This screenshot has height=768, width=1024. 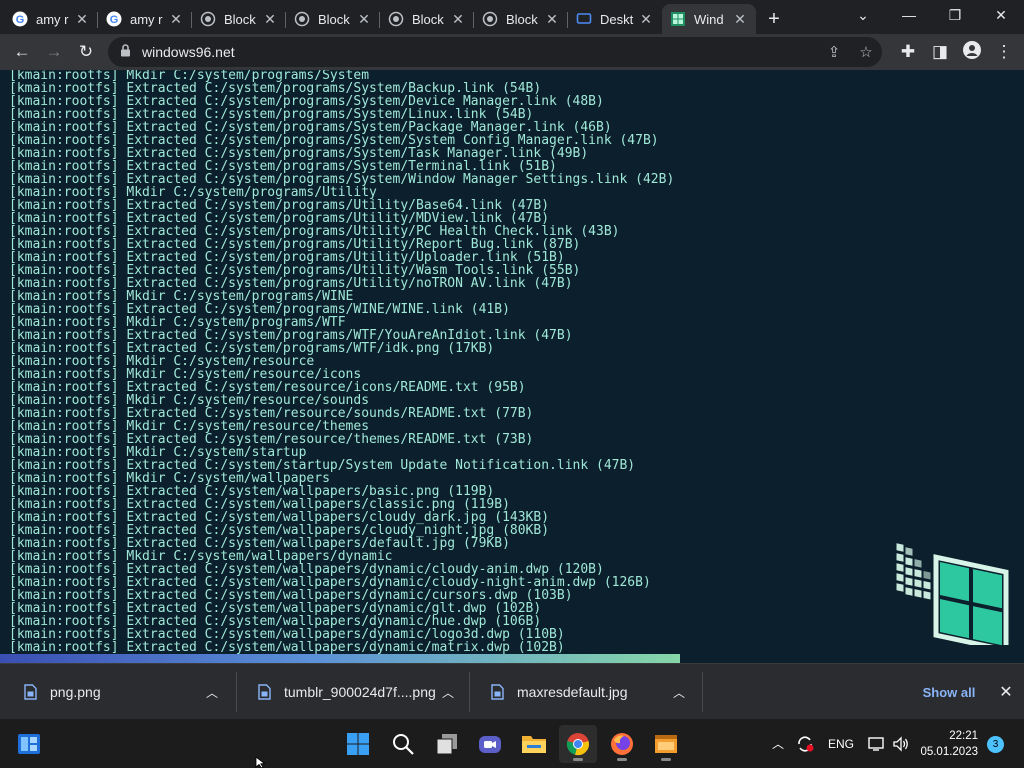 I want to click on chrome-taskbar-button, so click(x=578, y=744).